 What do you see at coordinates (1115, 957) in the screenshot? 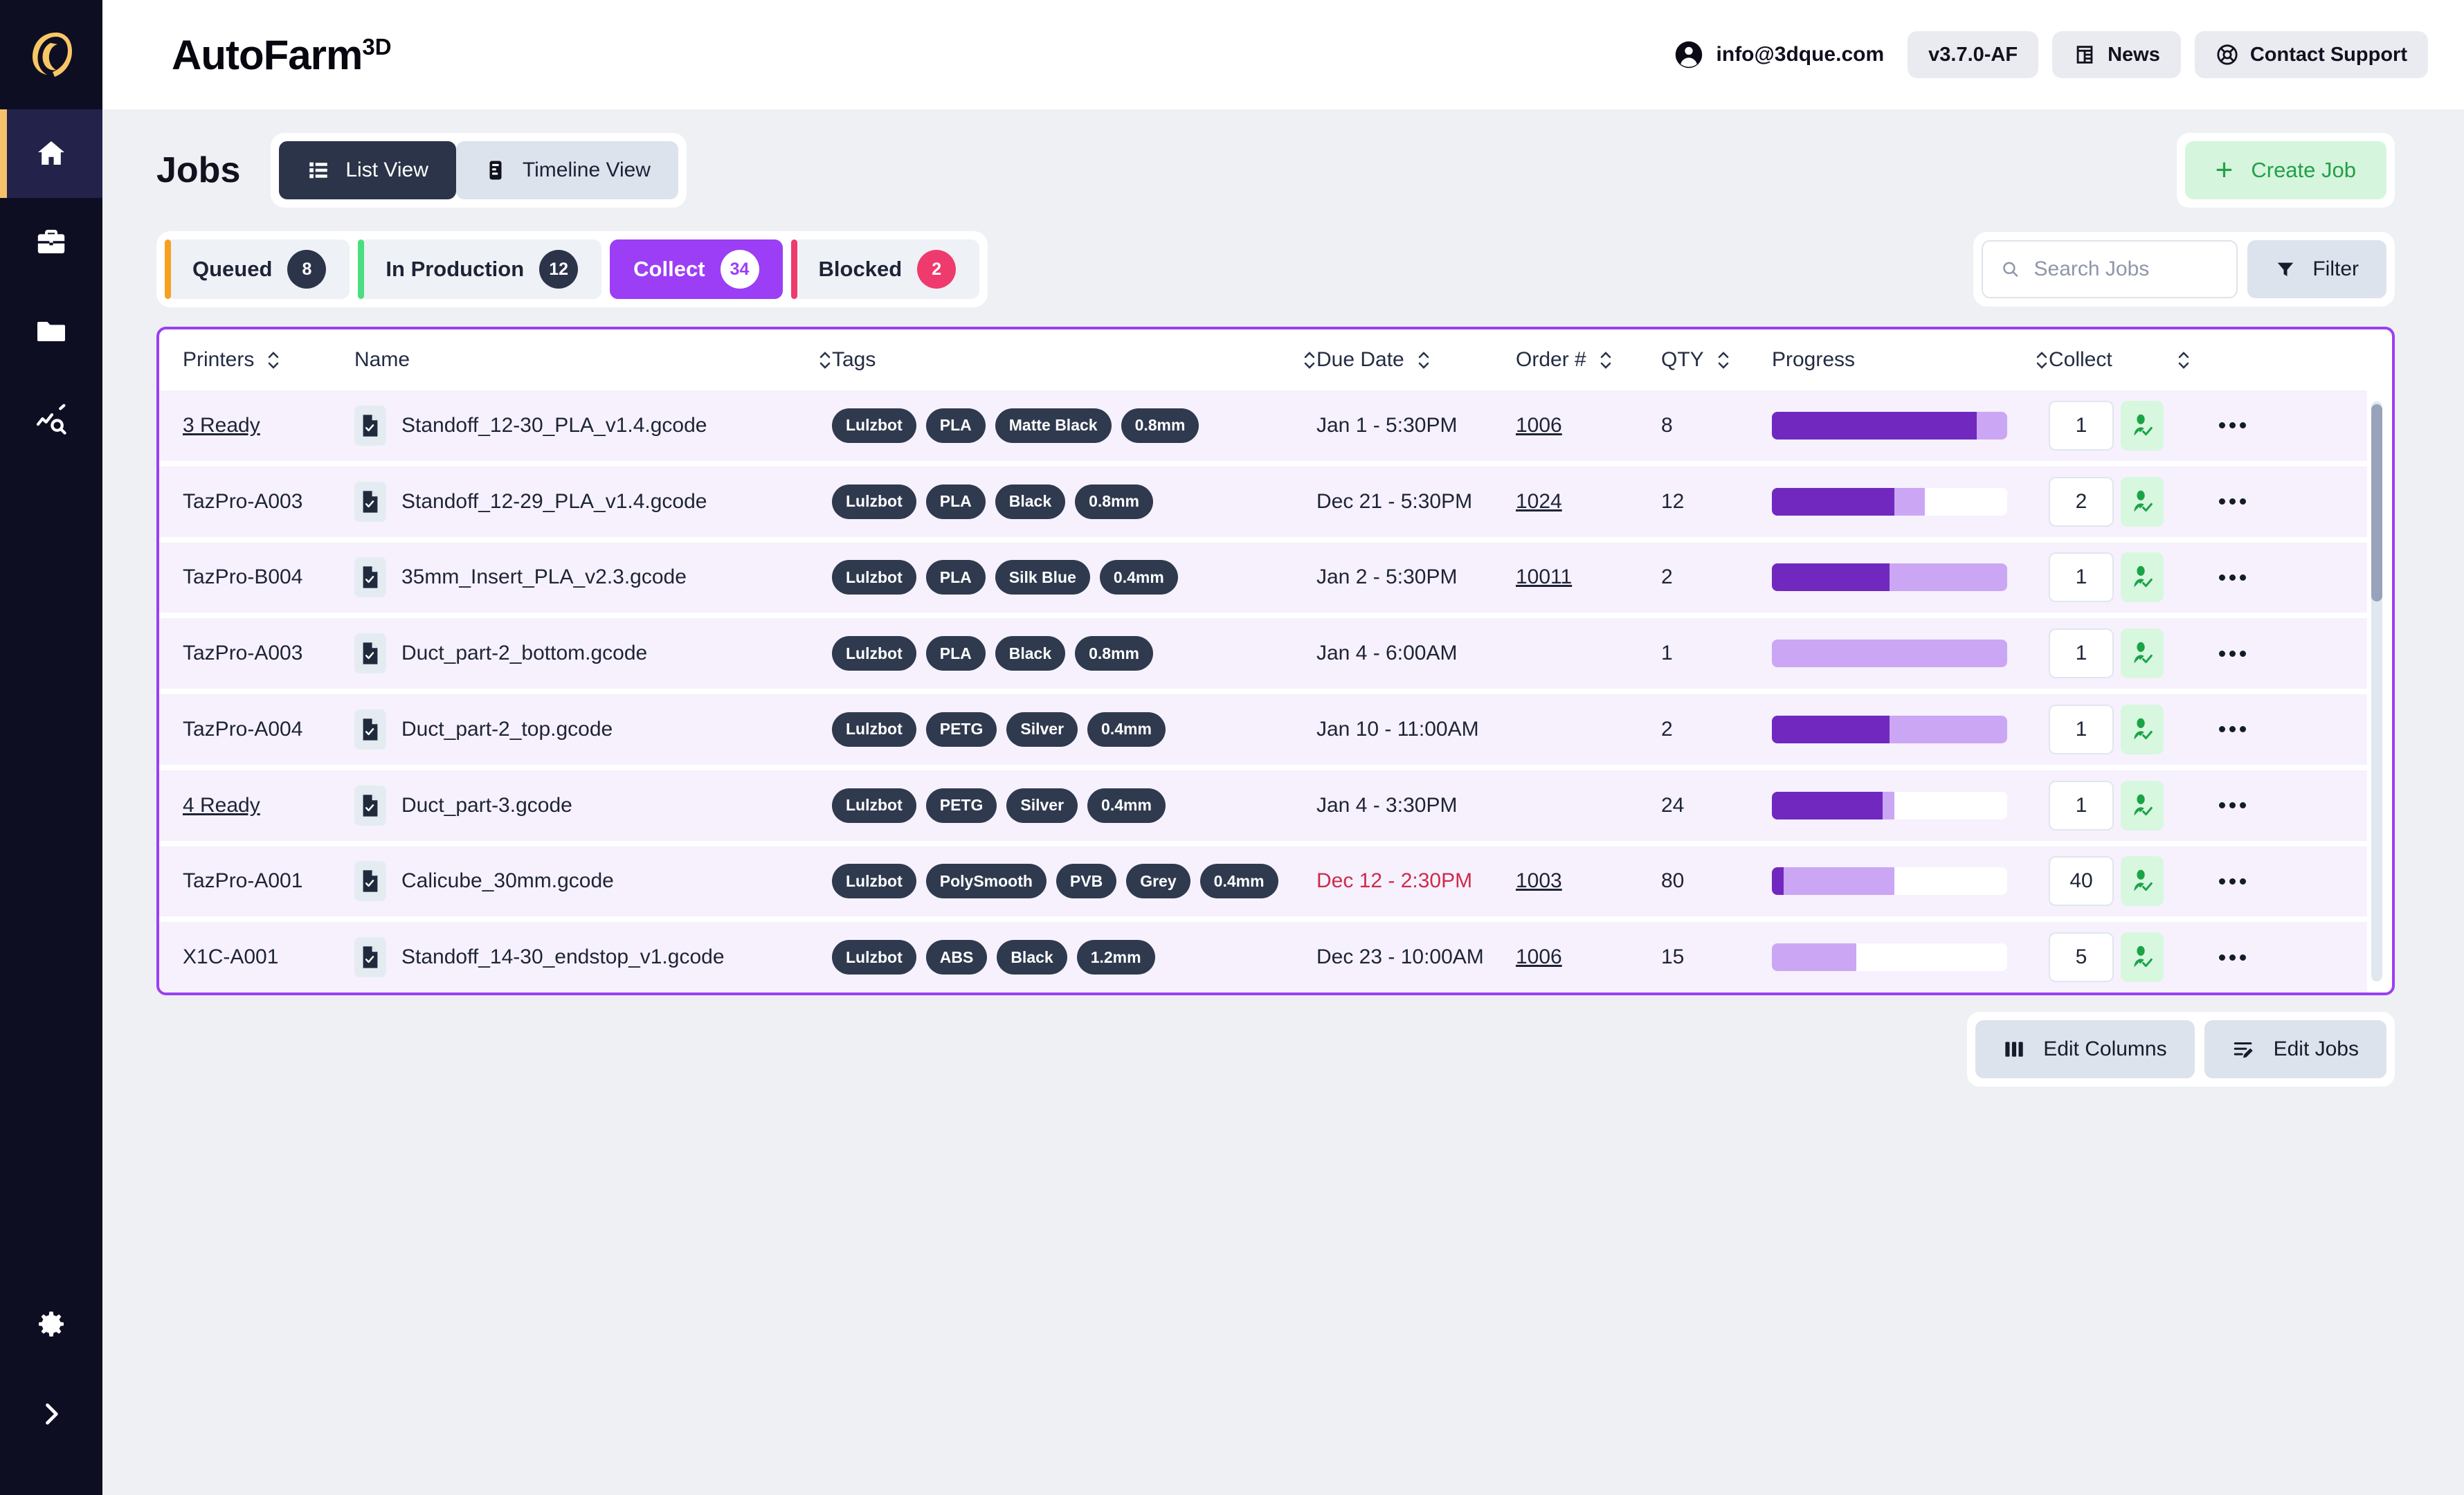
I see `tag-chip: 1.2mm` at bounding box center [1115, 957].